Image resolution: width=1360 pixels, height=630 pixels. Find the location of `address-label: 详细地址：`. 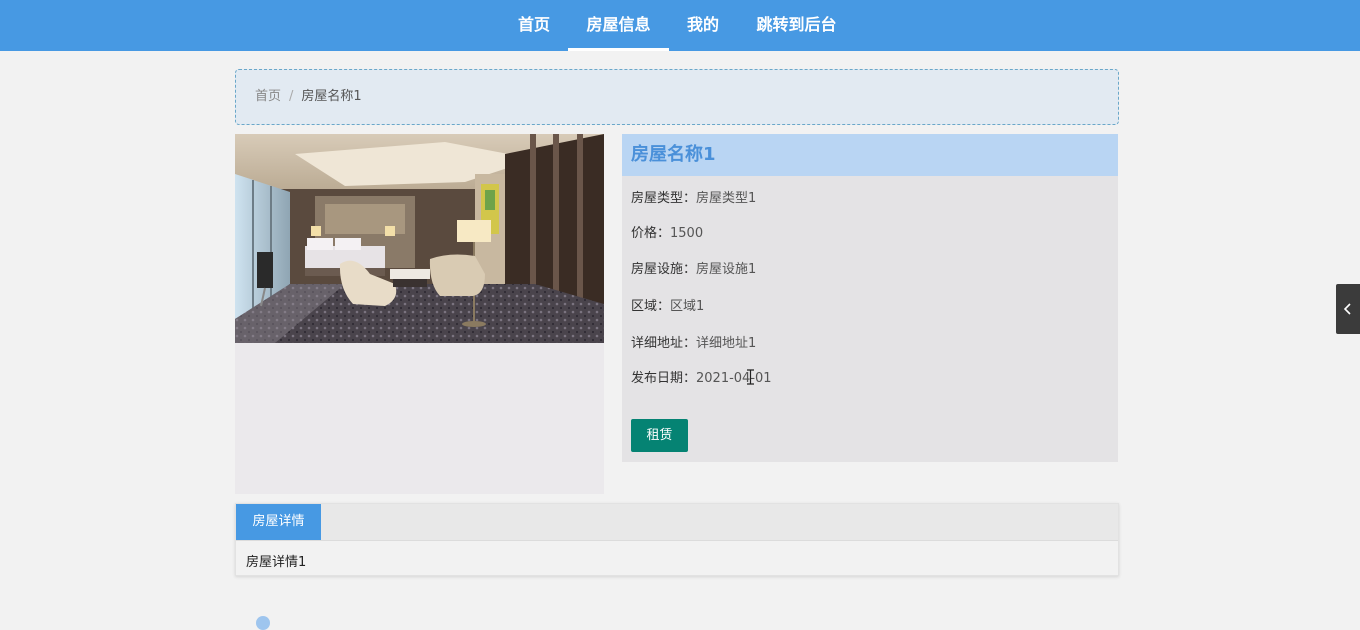

address-label: 详细地址： is located at coordinates (664, 343).